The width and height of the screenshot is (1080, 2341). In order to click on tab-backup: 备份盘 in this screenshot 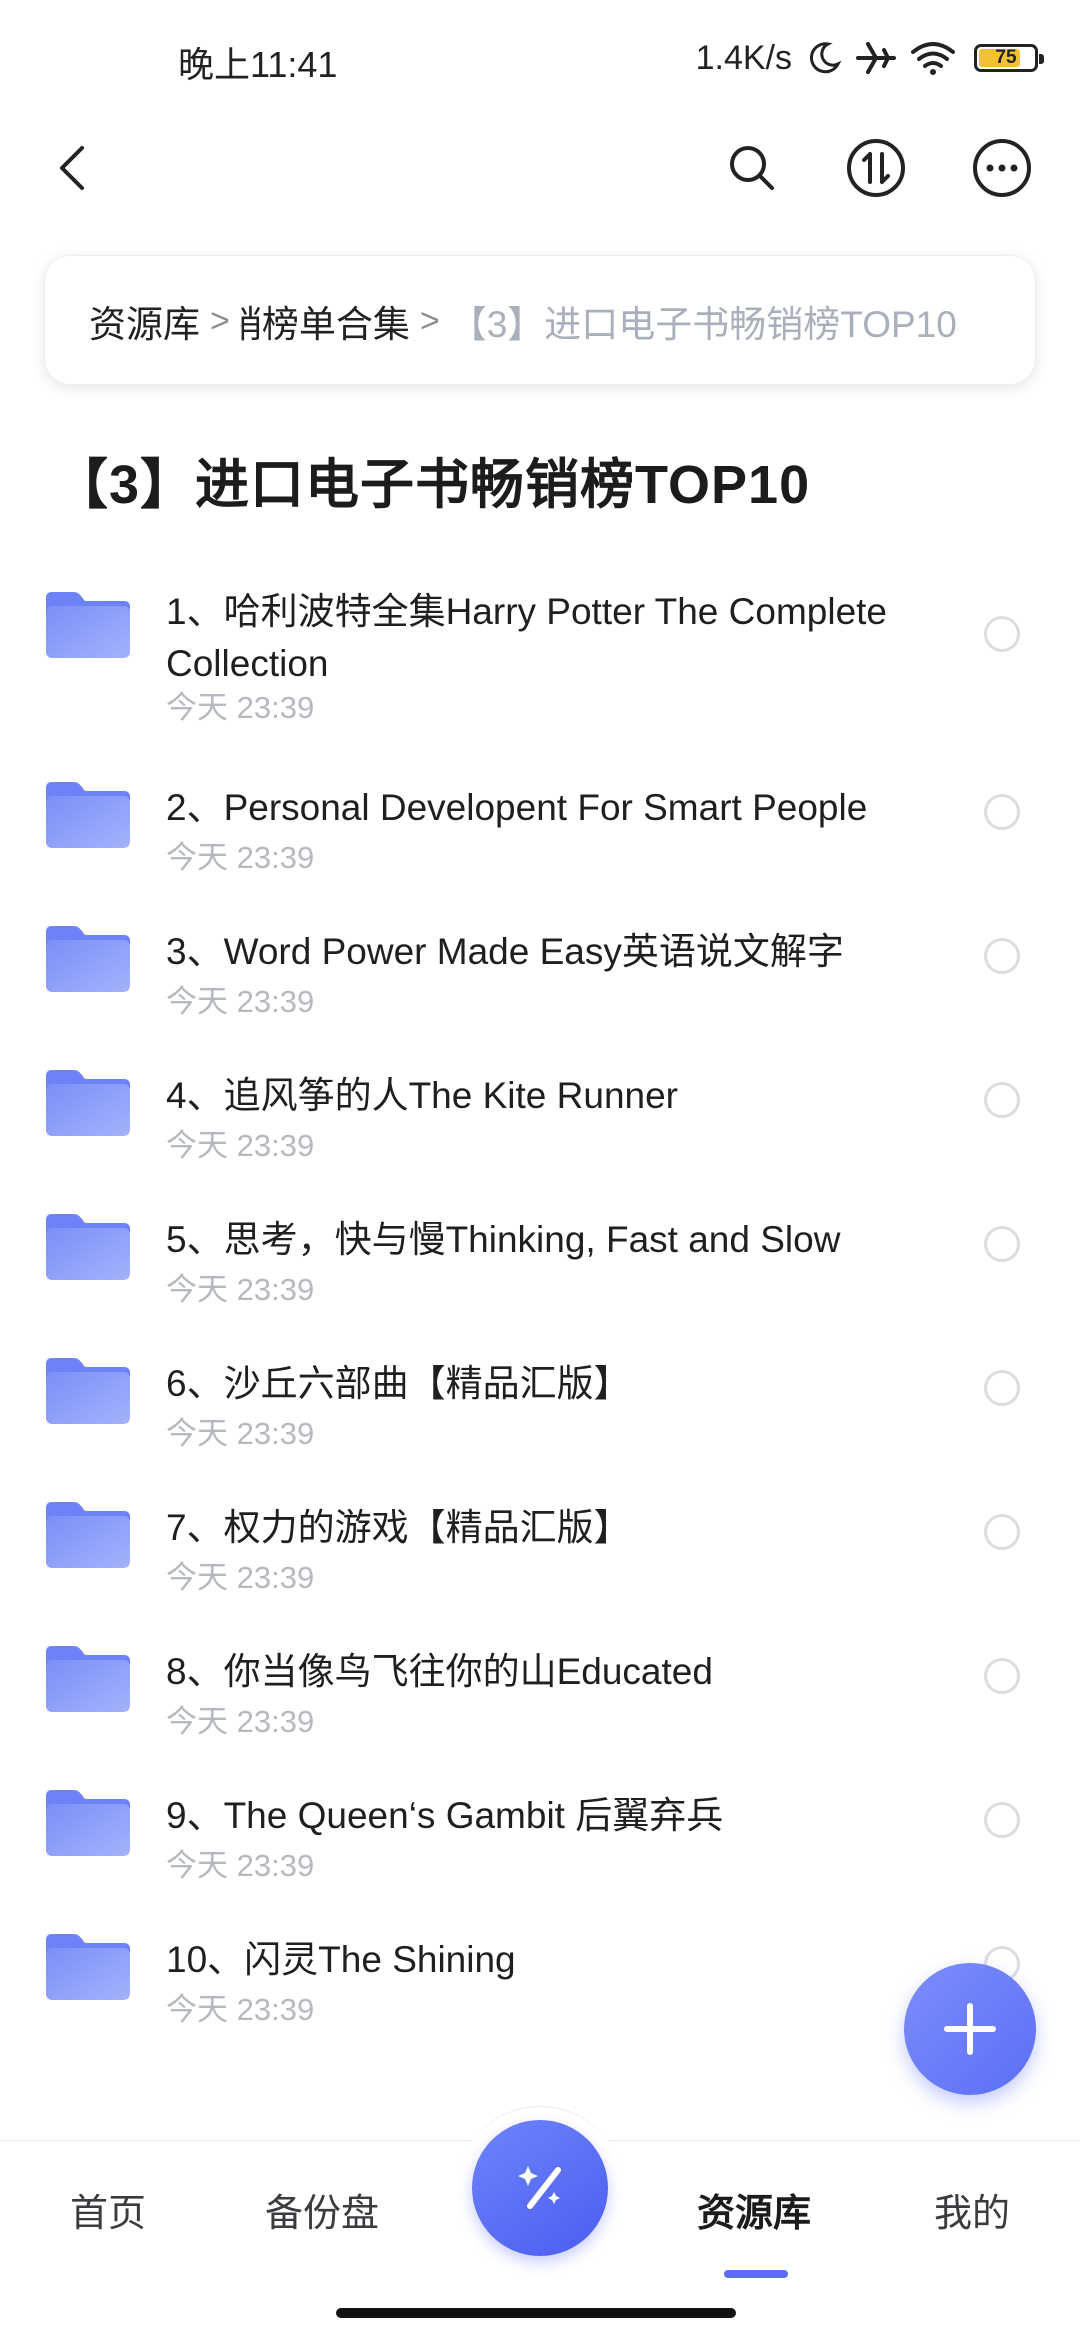, I will do `click(322, 2209)`.